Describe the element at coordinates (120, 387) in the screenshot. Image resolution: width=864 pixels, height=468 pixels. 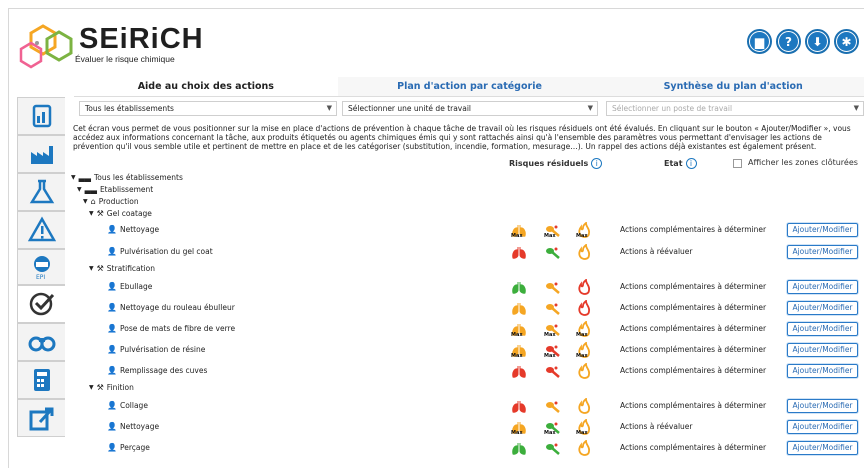
I see `tree-node-name: Finition` at that location.